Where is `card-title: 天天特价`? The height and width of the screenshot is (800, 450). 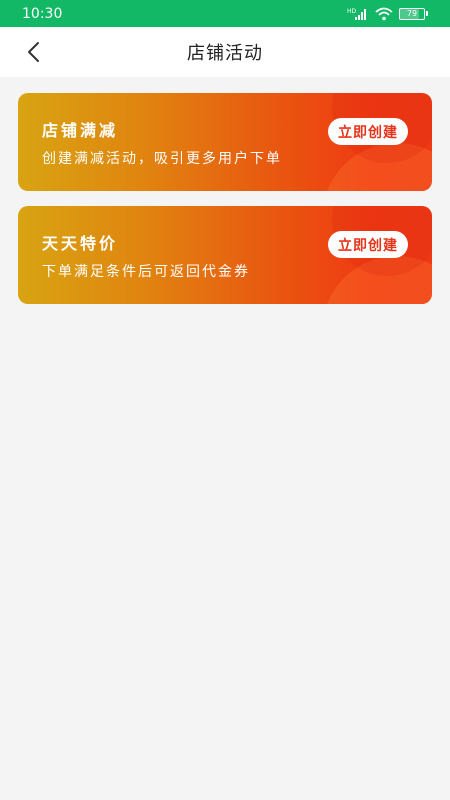 card-title: 天天特价 is located at coordinates (80, 243).